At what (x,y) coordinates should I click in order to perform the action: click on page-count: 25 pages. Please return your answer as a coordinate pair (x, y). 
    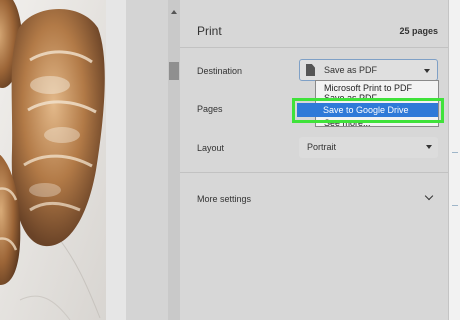
    Looking at the image, I should click on (418, 31).